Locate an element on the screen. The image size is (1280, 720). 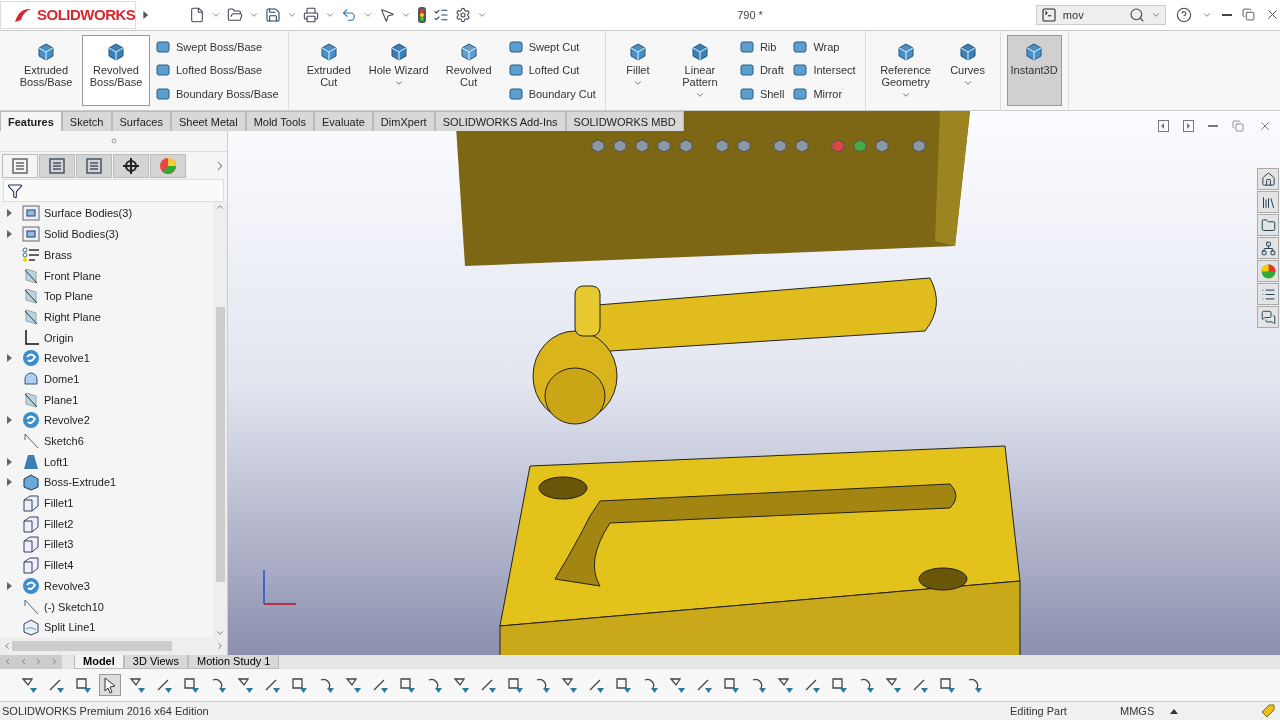
ribbon-button: Linear Pattern is located at coordinates (699, 70).